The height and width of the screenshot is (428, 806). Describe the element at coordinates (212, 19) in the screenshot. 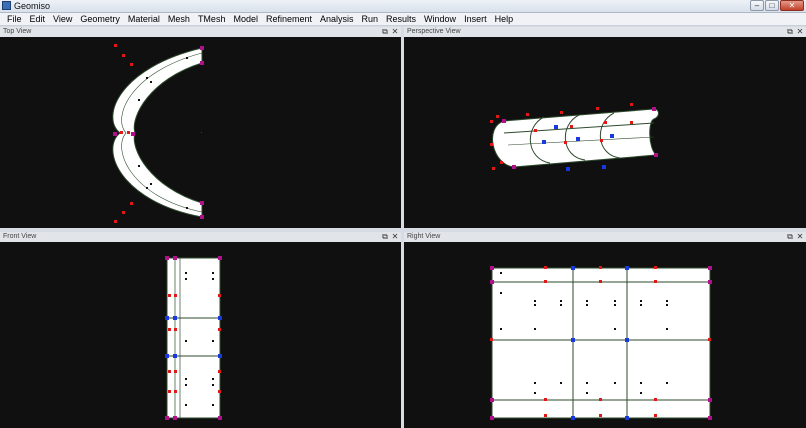

I see `menu-tmesh: TMesh` at that location.